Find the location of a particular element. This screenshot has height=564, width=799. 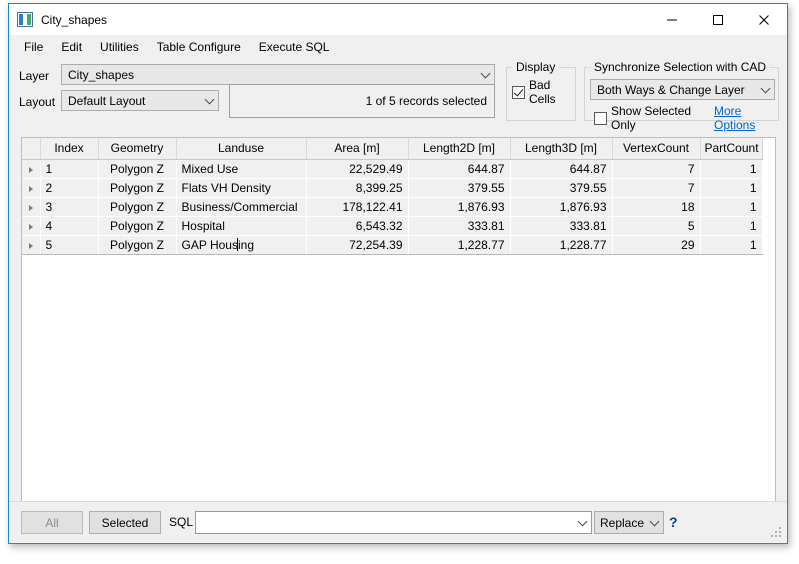

show-selected-only-row: Show Selected Only More Options is located at coordinates (686, 118).